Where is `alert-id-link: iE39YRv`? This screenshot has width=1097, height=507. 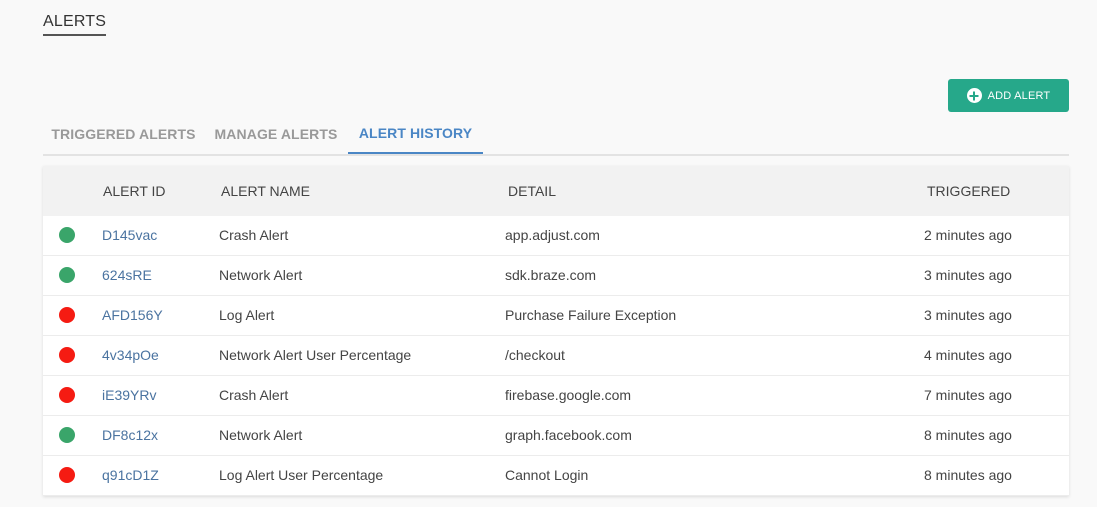 alert-id-link: iE39YRv is located at coordinates (129, 395).